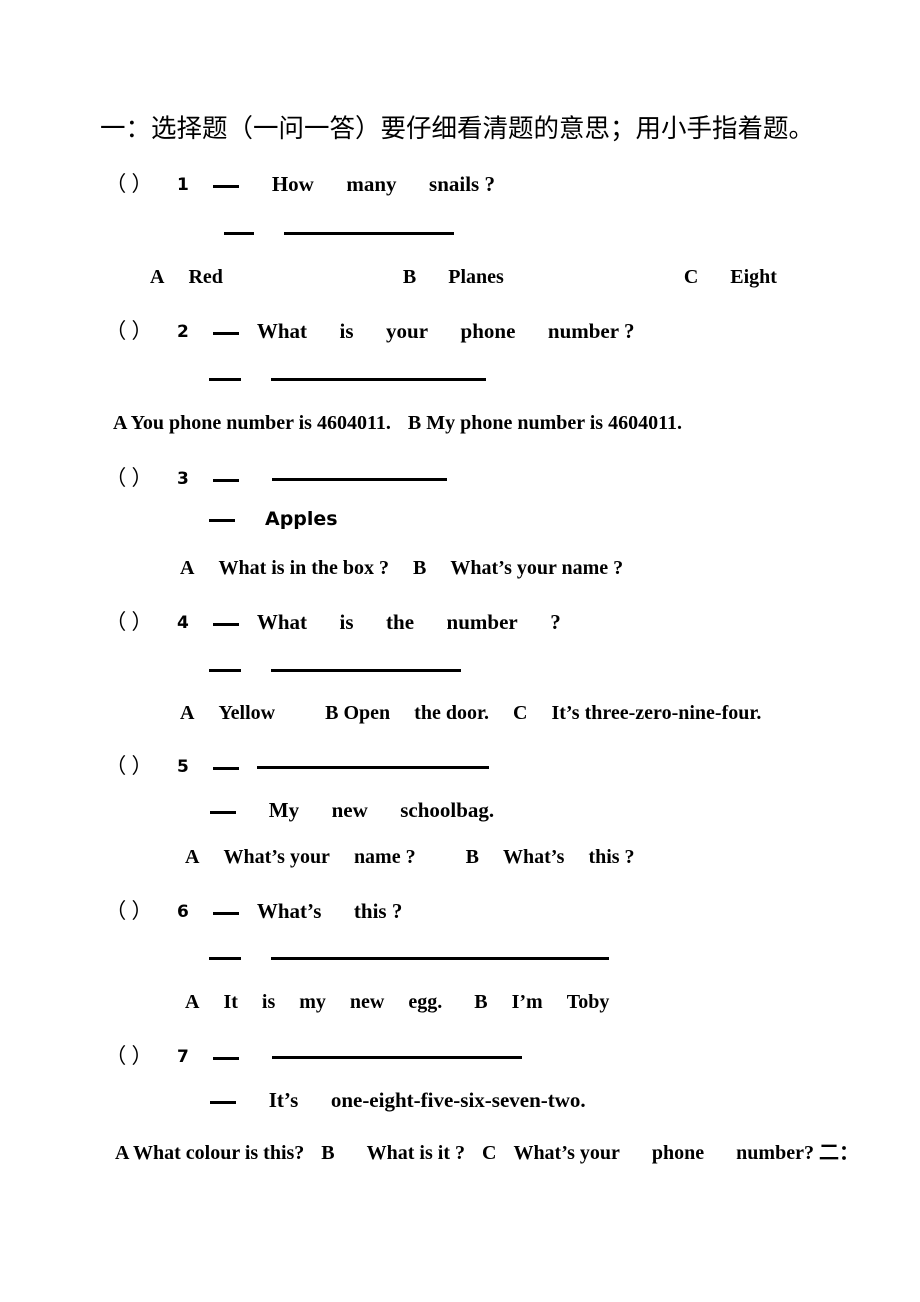 The height and width of the screenshot is (1302, 920). I want to click on question-7-answer-word-2: one-eight-five-six-seven-two., so click(458, 1100).